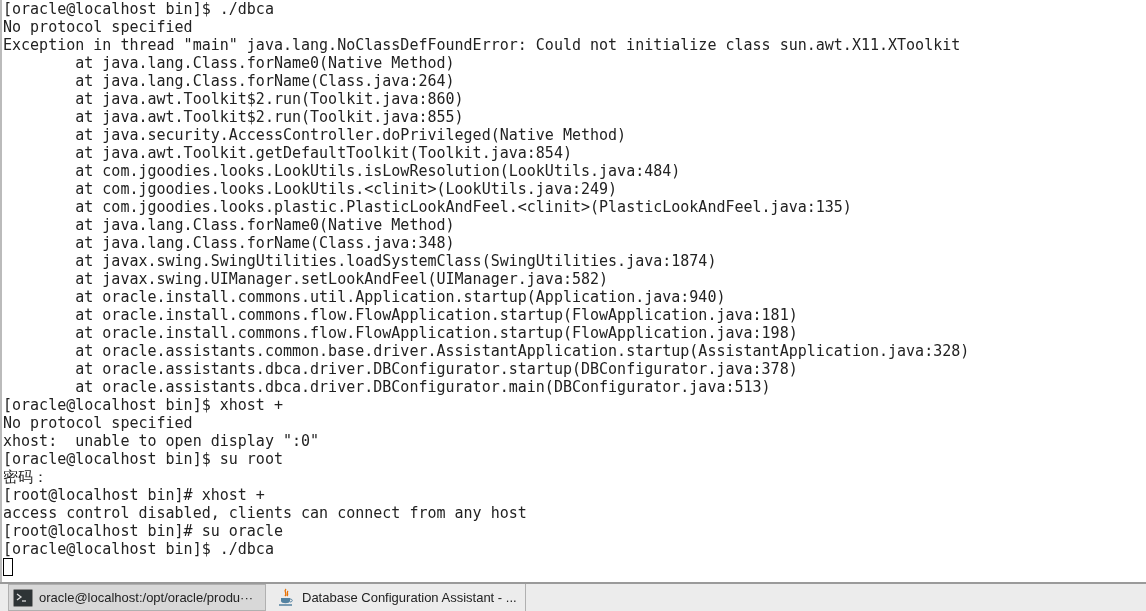  What do you see at coordinates (264, 81) in the screenshot?
I see `terminal-line: at java.lang.Class.forName(Class.java:264)` at bounding box center [264, 81].